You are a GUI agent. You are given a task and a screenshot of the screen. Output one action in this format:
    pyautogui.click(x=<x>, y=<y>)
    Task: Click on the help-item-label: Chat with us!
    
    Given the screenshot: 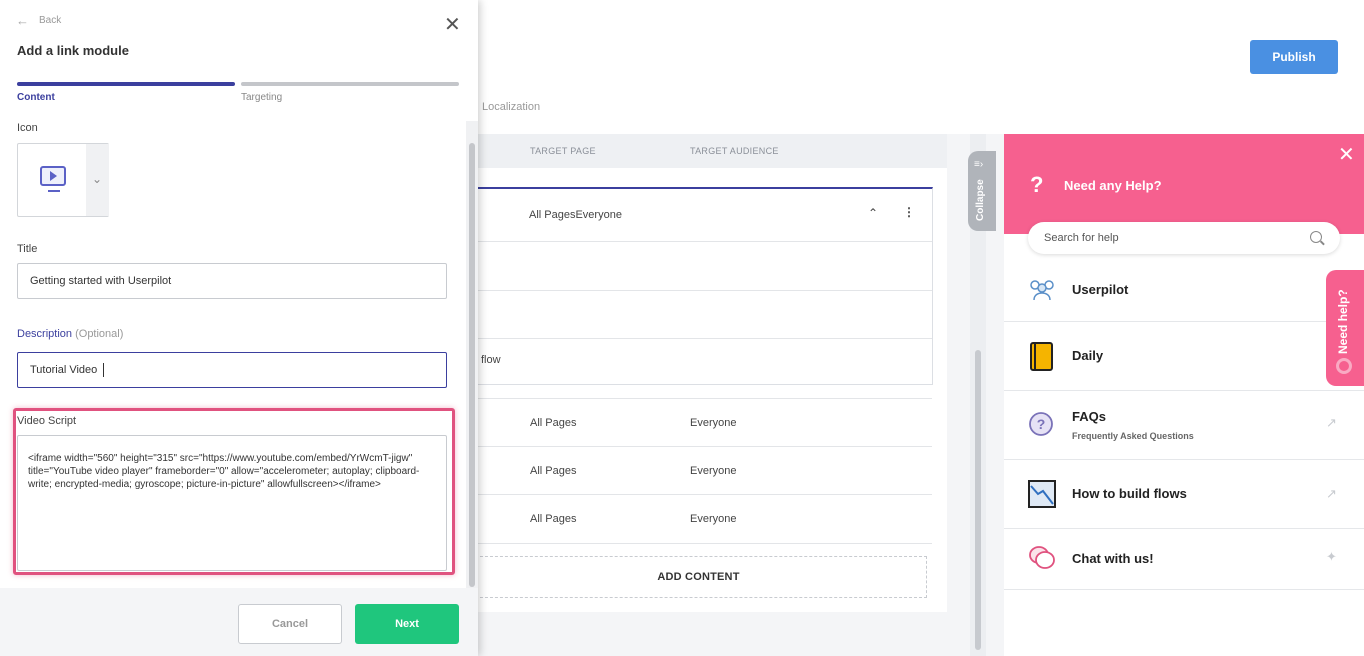 What is the action you would take?
    pyautogui.click(x=1113, y=558)
    